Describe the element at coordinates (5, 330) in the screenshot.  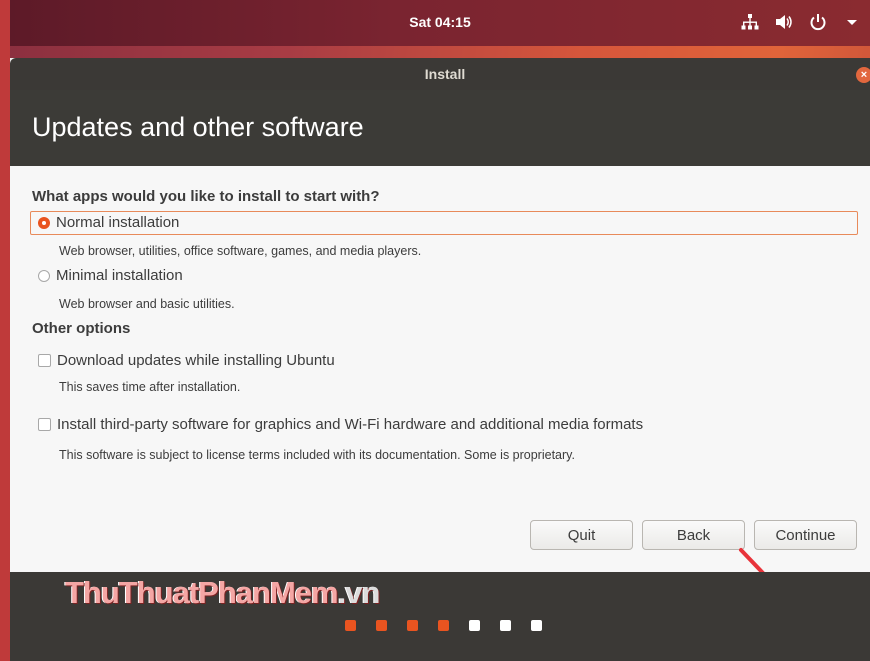
I see `desktop-edge` at that location.